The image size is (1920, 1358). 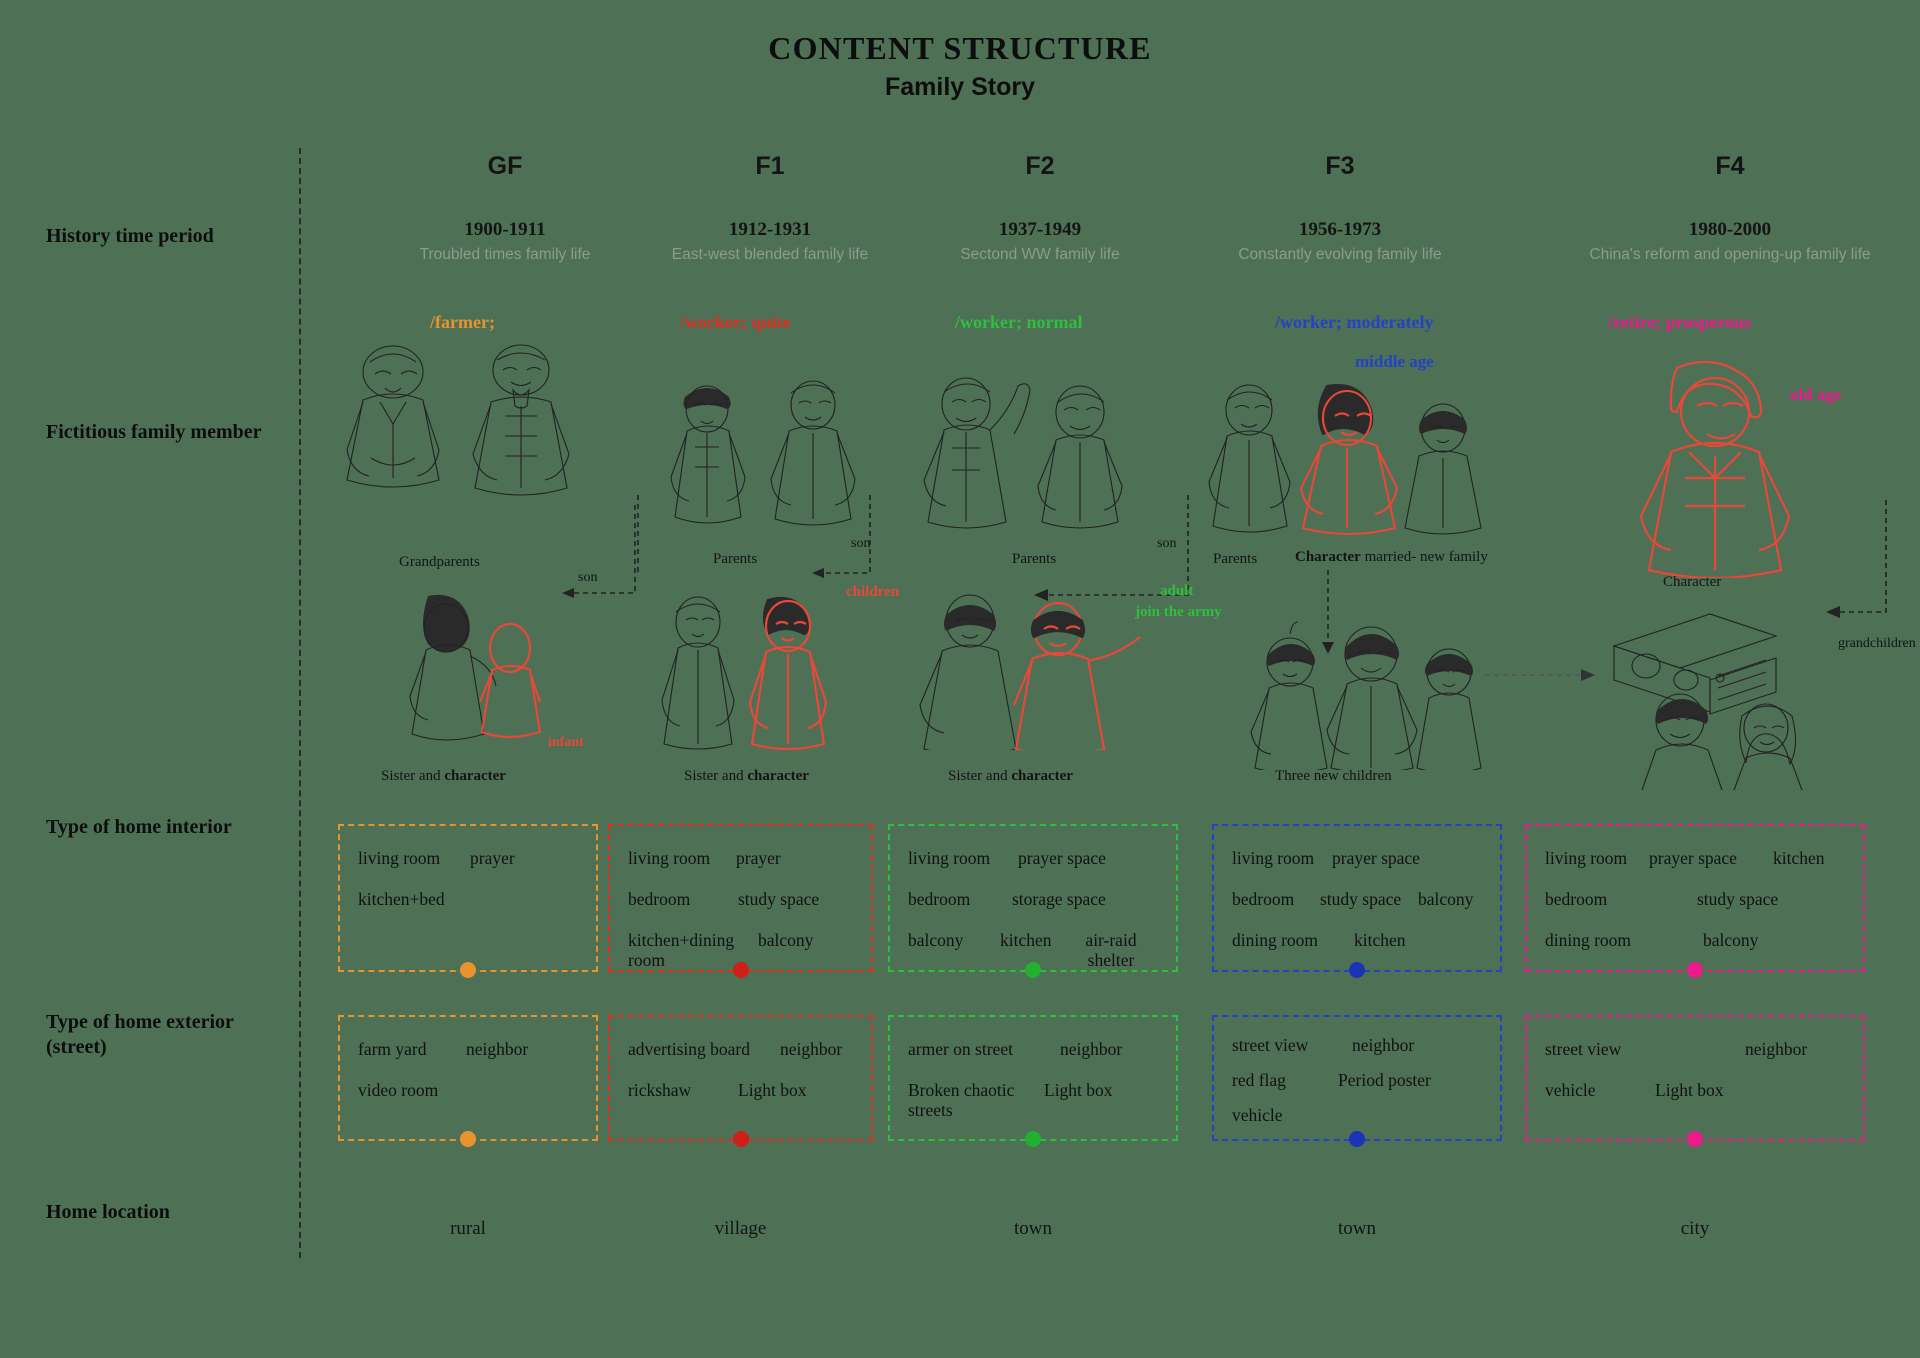 I want to click on caption-three-children-f3: Three new children, so click(x=1333, y=776).